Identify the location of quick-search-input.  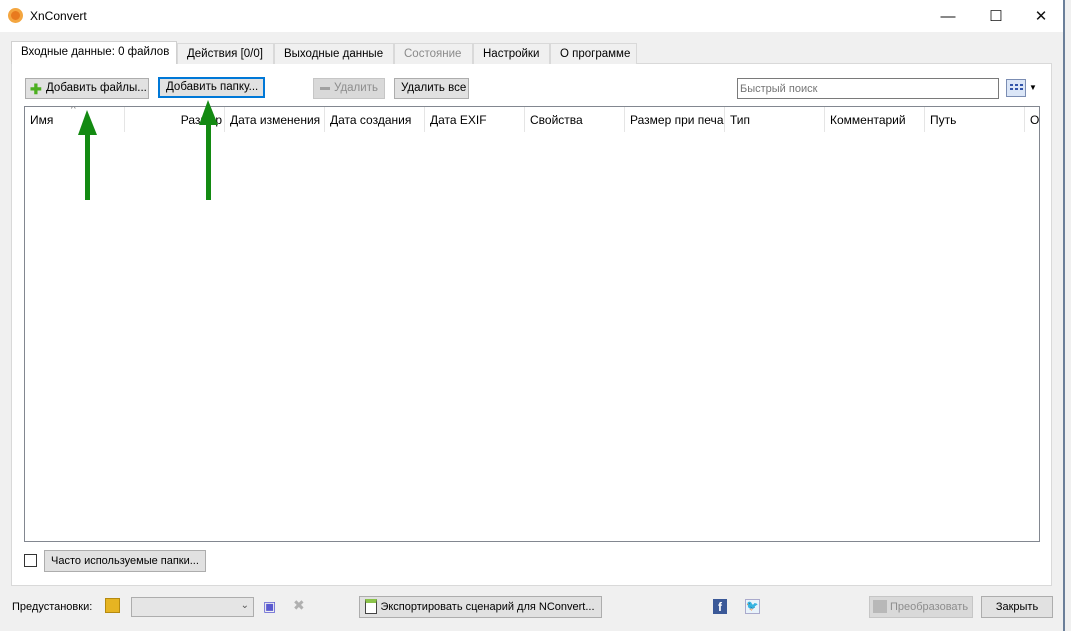
(868, 88).